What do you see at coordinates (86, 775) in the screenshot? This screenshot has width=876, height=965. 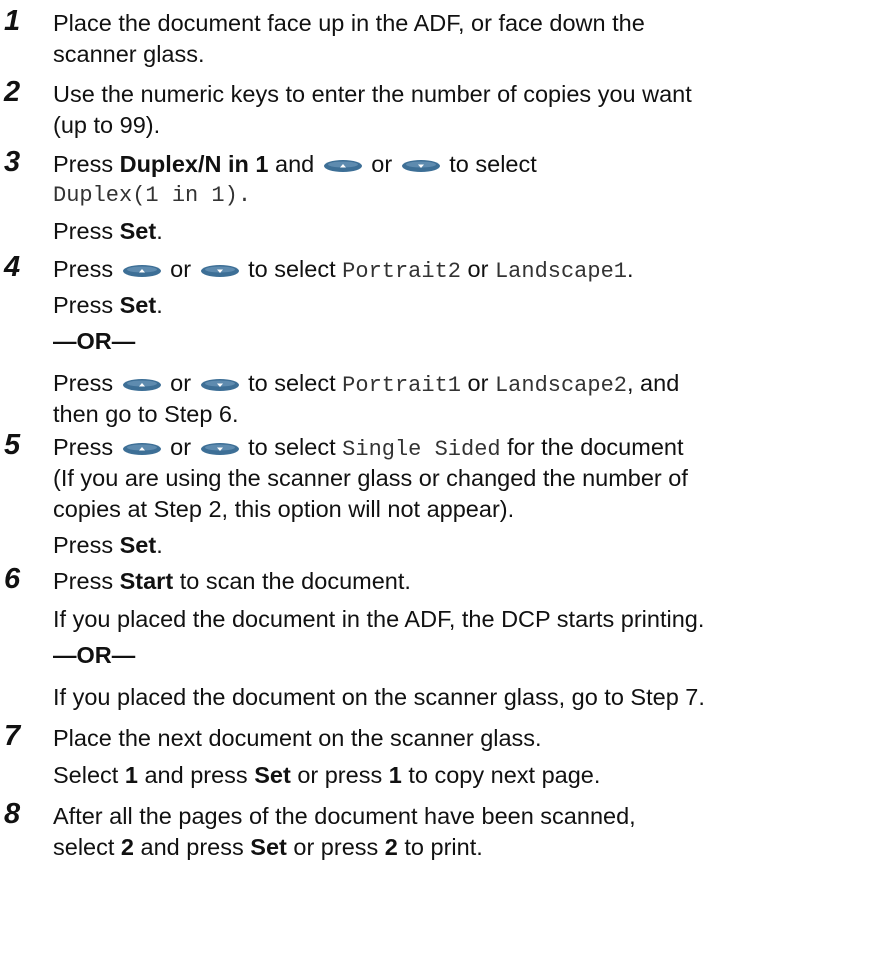 I see `text: Select` at bounding box center [86, 775].